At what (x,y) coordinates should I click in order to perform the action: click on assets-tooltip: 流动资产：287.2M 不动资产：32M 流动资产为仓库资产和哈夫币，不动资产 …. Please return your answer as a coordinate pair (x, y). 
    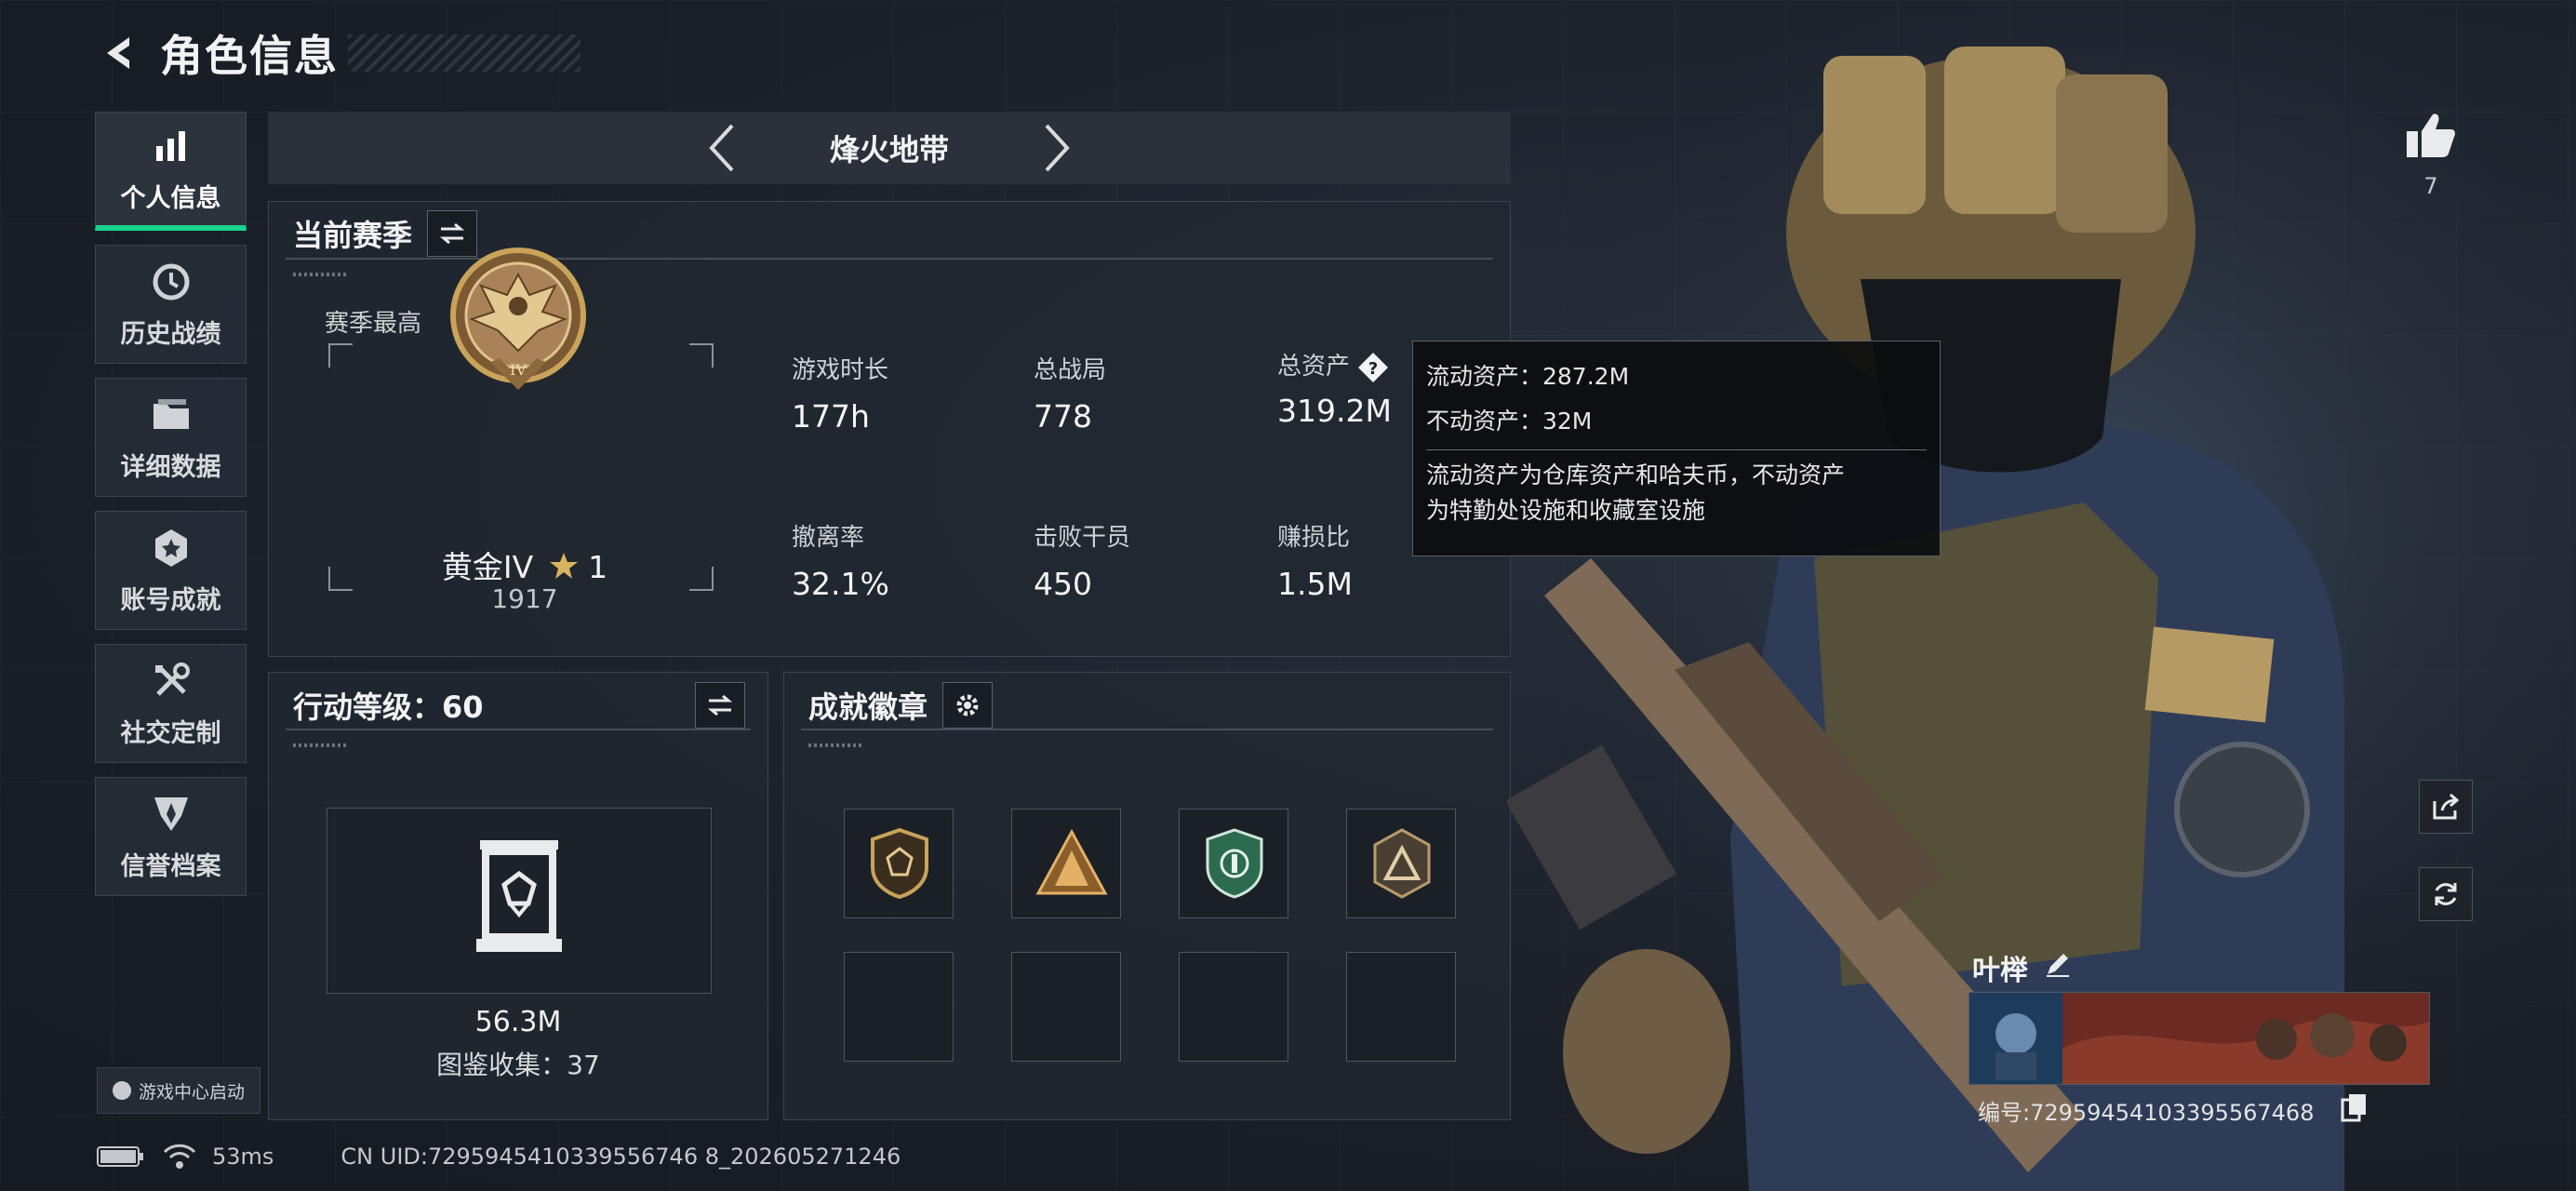
    Looking at the image, I should click on (1676, 448).